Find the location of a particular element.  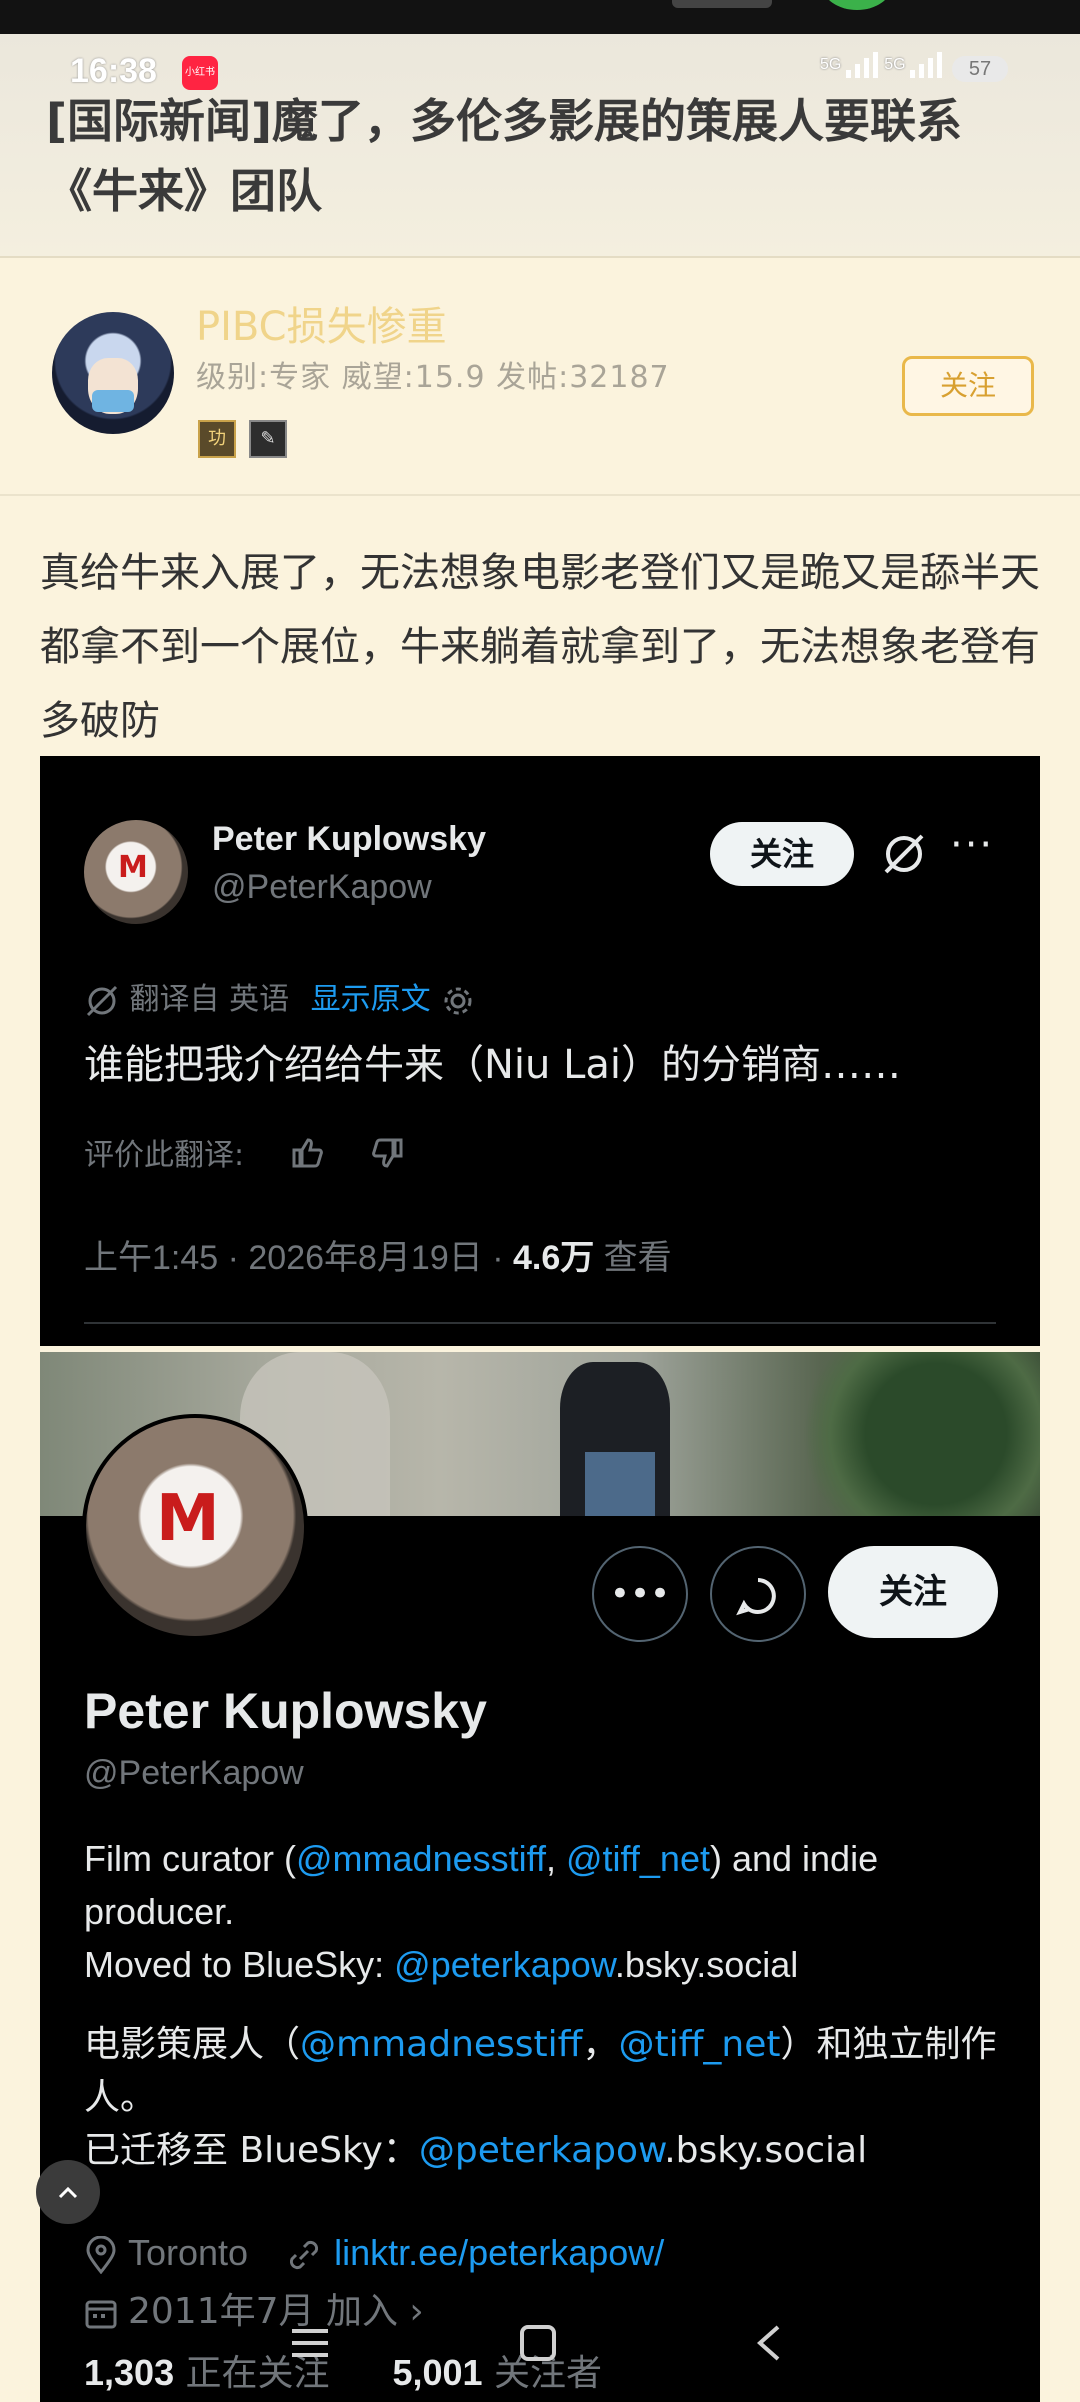

author-avatar is located at coordinates (113, 373).